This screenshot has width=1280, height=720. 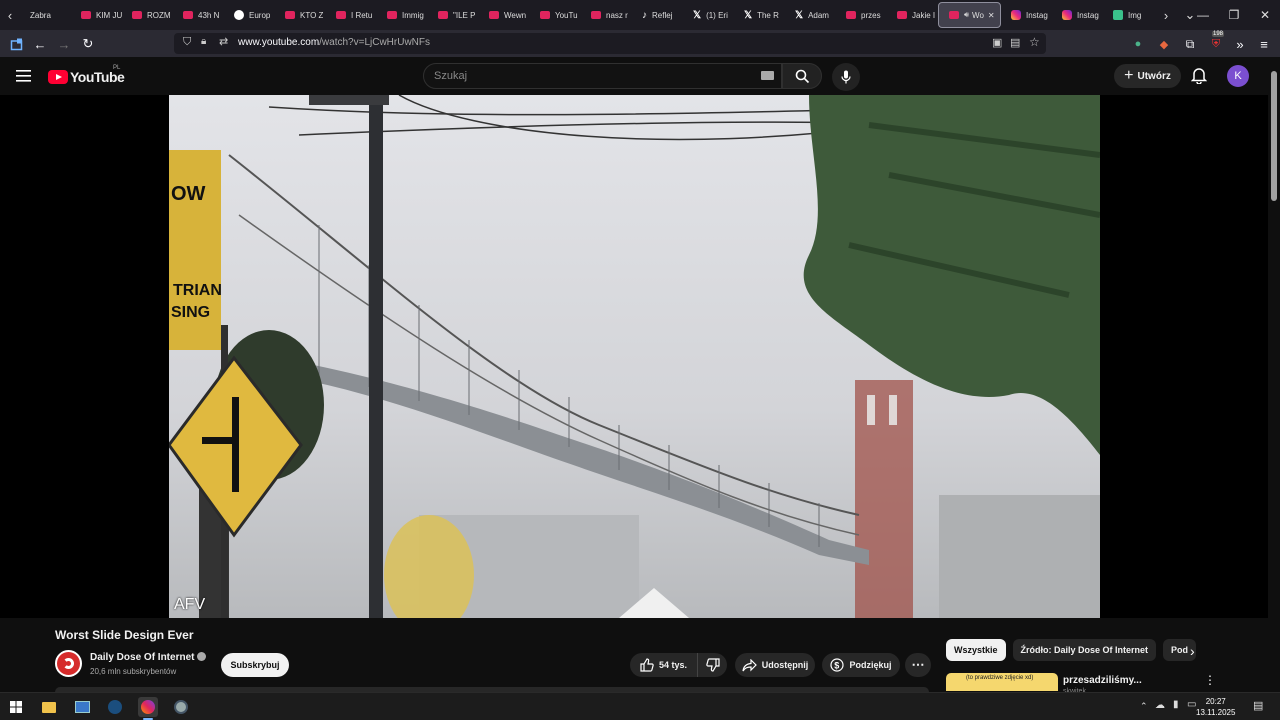 I want to click on subscribe-button: Subskrybuj, so click(x=255, y=665).